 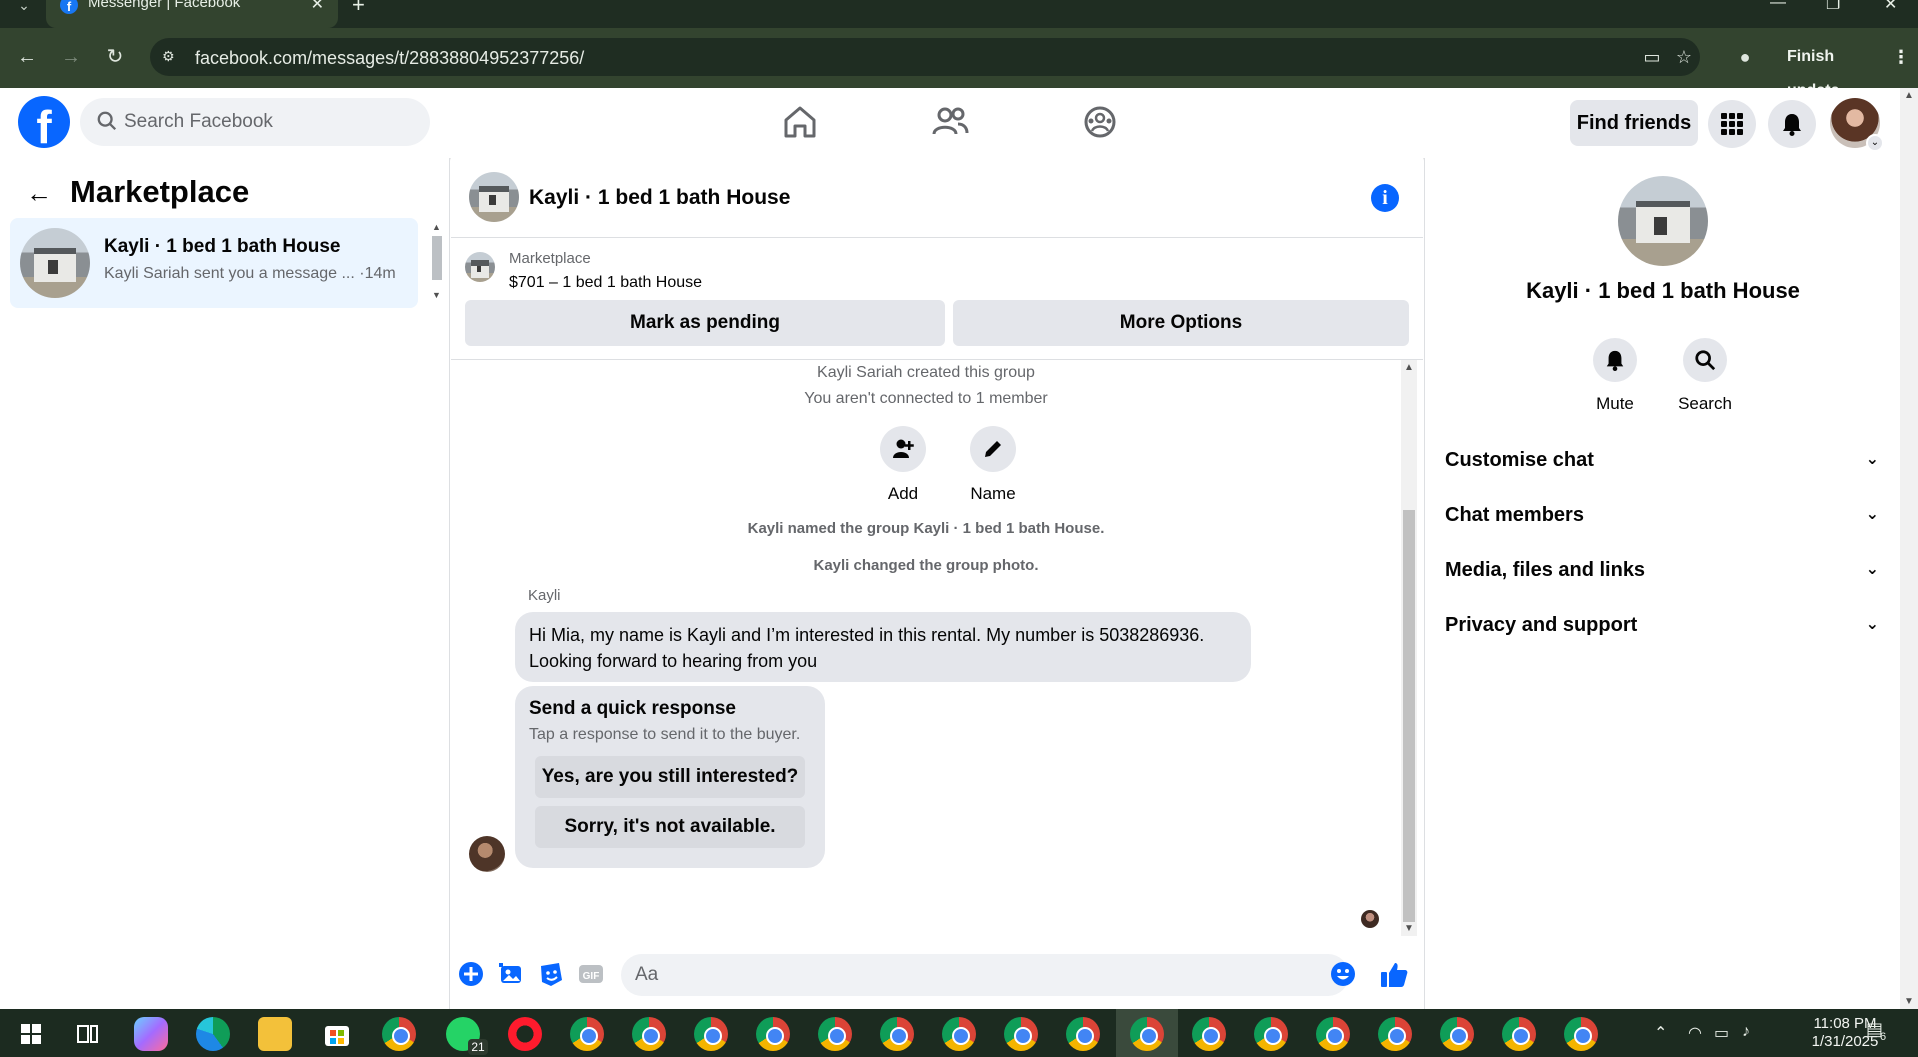 What do you see at coordinates (591, 974) in the screenshot?
I see `gif-icon: GIF` at bounding box center [591, 974].